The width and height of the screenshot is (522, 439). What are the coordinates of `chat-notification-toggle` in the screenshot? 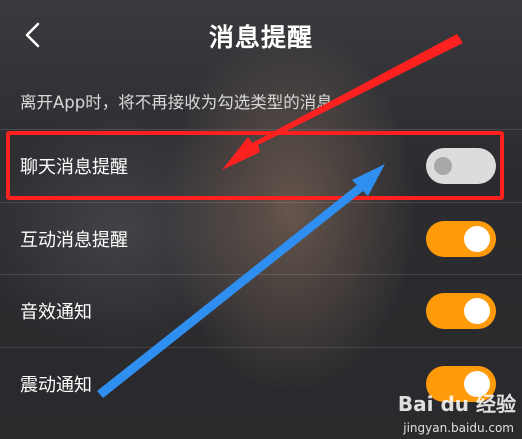 It's located at (461, 166).